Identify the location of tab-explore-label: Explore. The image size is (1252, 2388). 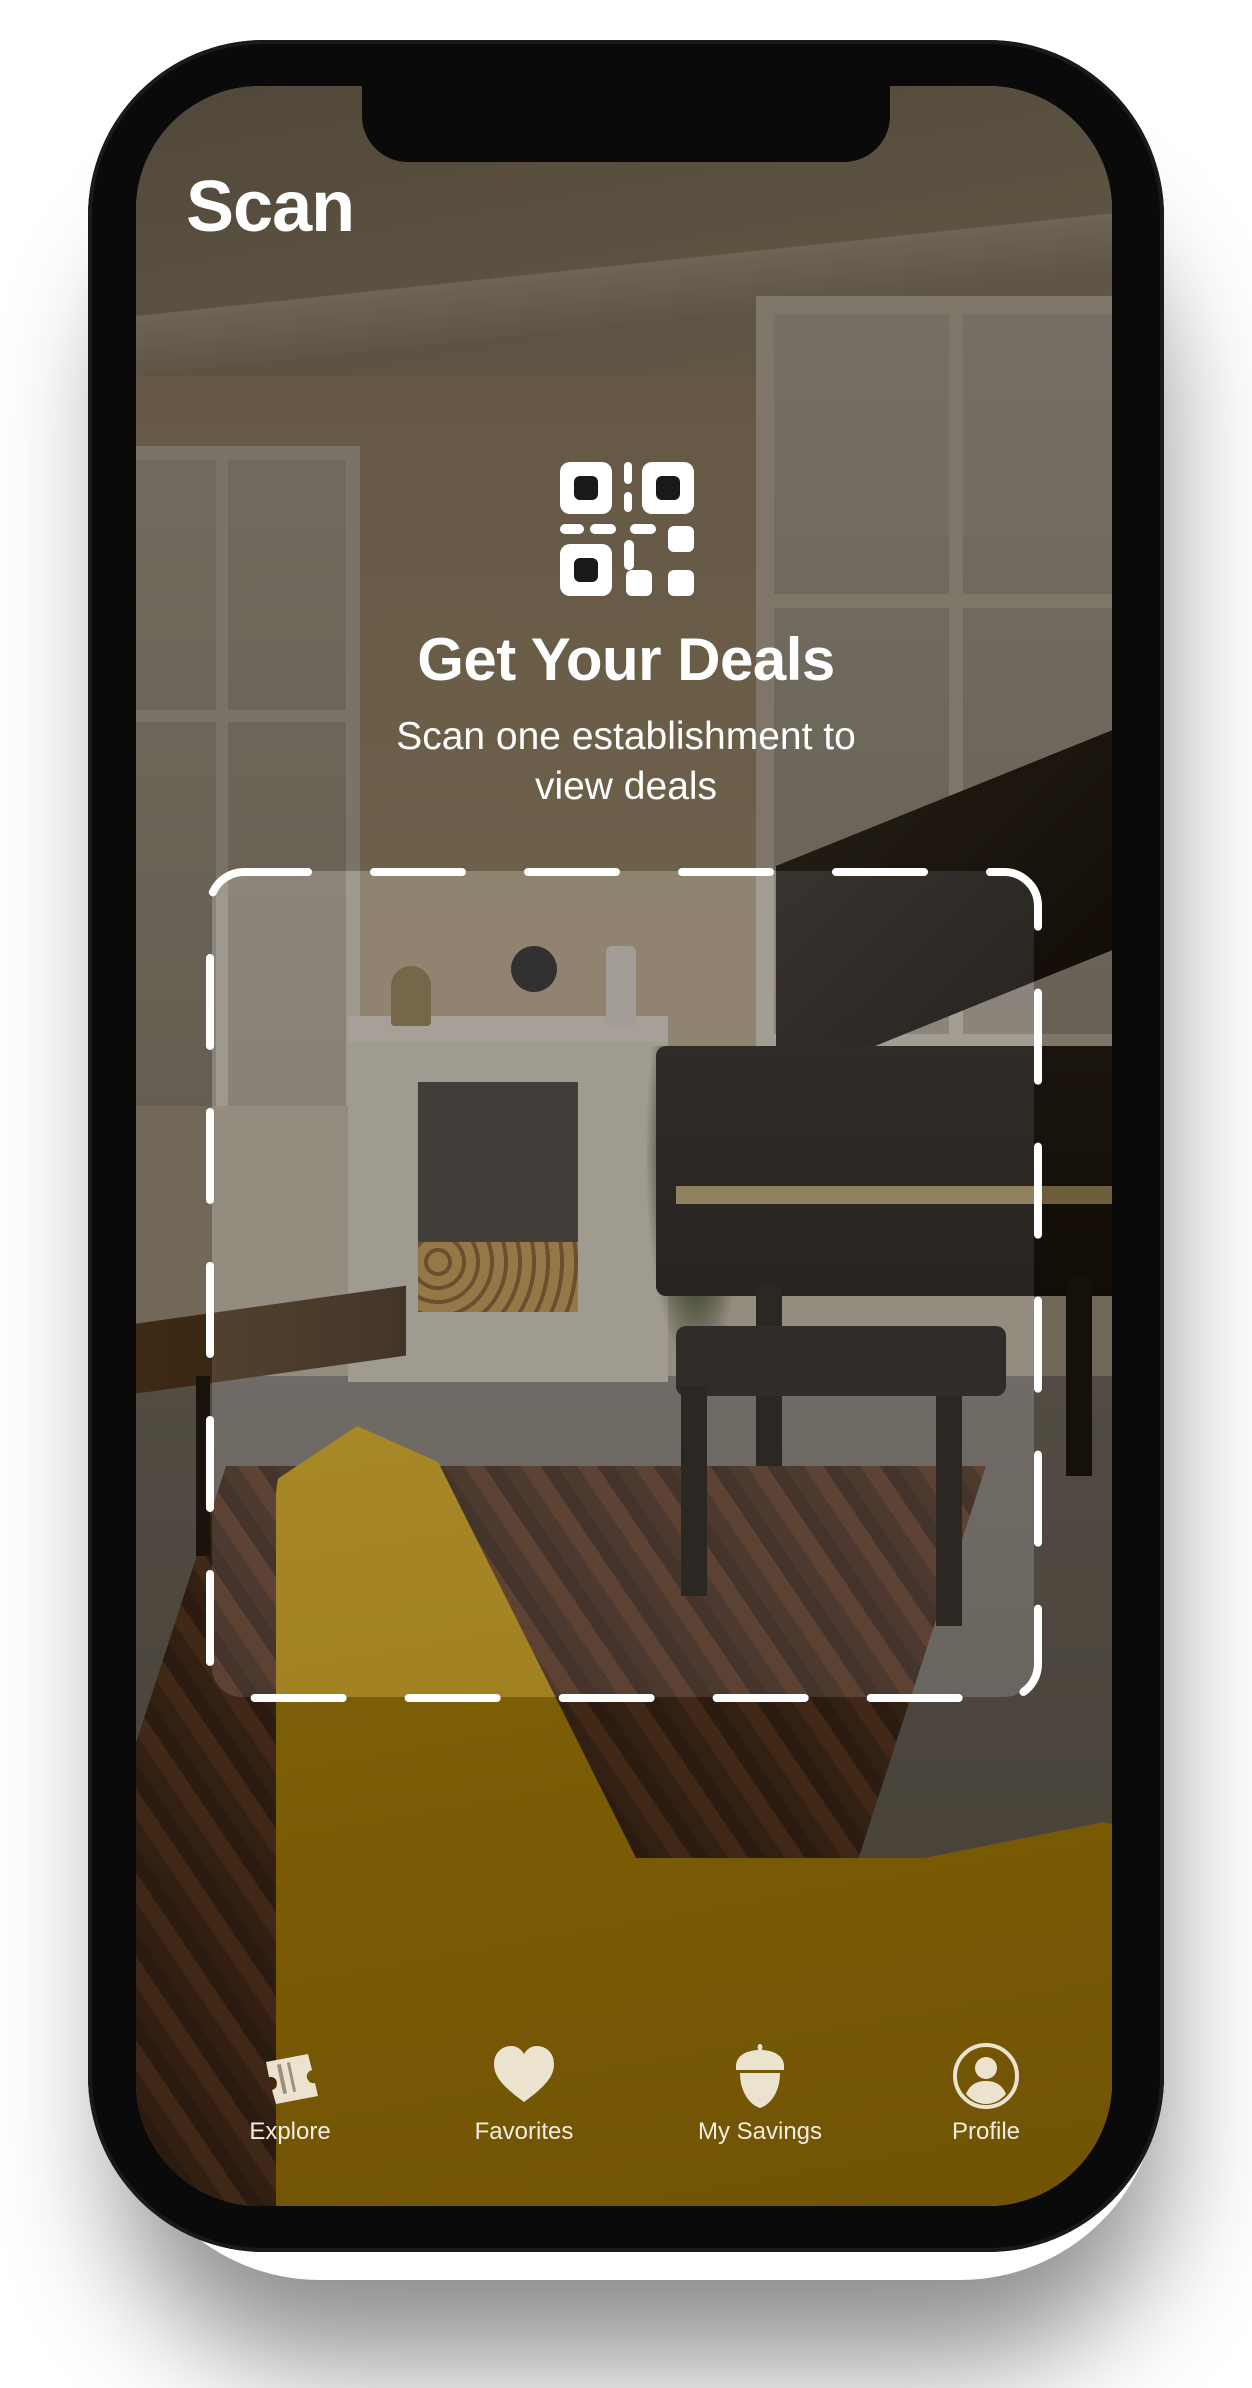
(290, 2131).